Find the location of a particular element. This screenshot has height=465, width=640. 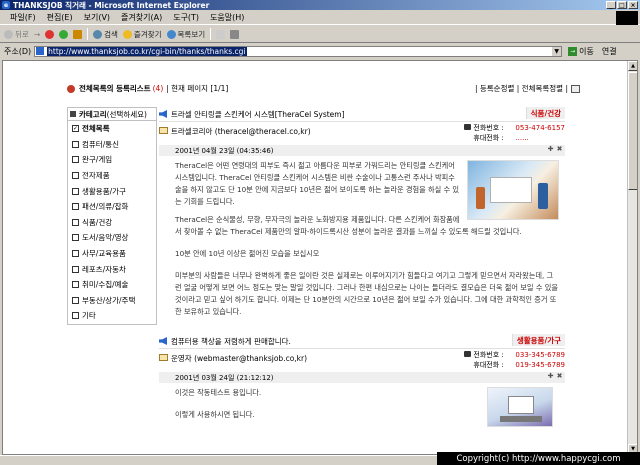

menu-bar: 파일(F) 편집(E) 보기(V) 즐겨찾기(A) 도구(T) 도움말(H) is located at coordinates (320, 18).